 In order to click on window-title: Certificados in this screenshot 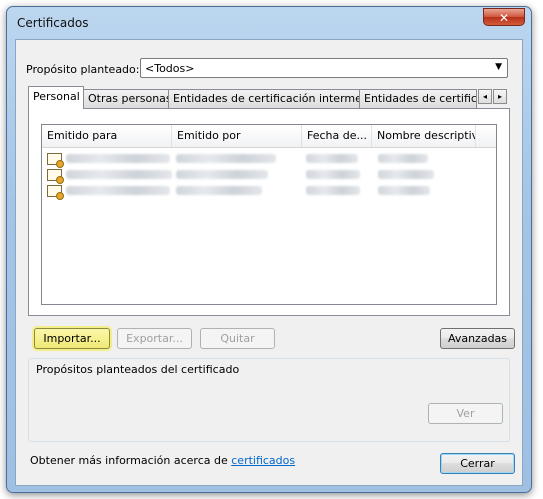, I will do `click(53, 23)`.